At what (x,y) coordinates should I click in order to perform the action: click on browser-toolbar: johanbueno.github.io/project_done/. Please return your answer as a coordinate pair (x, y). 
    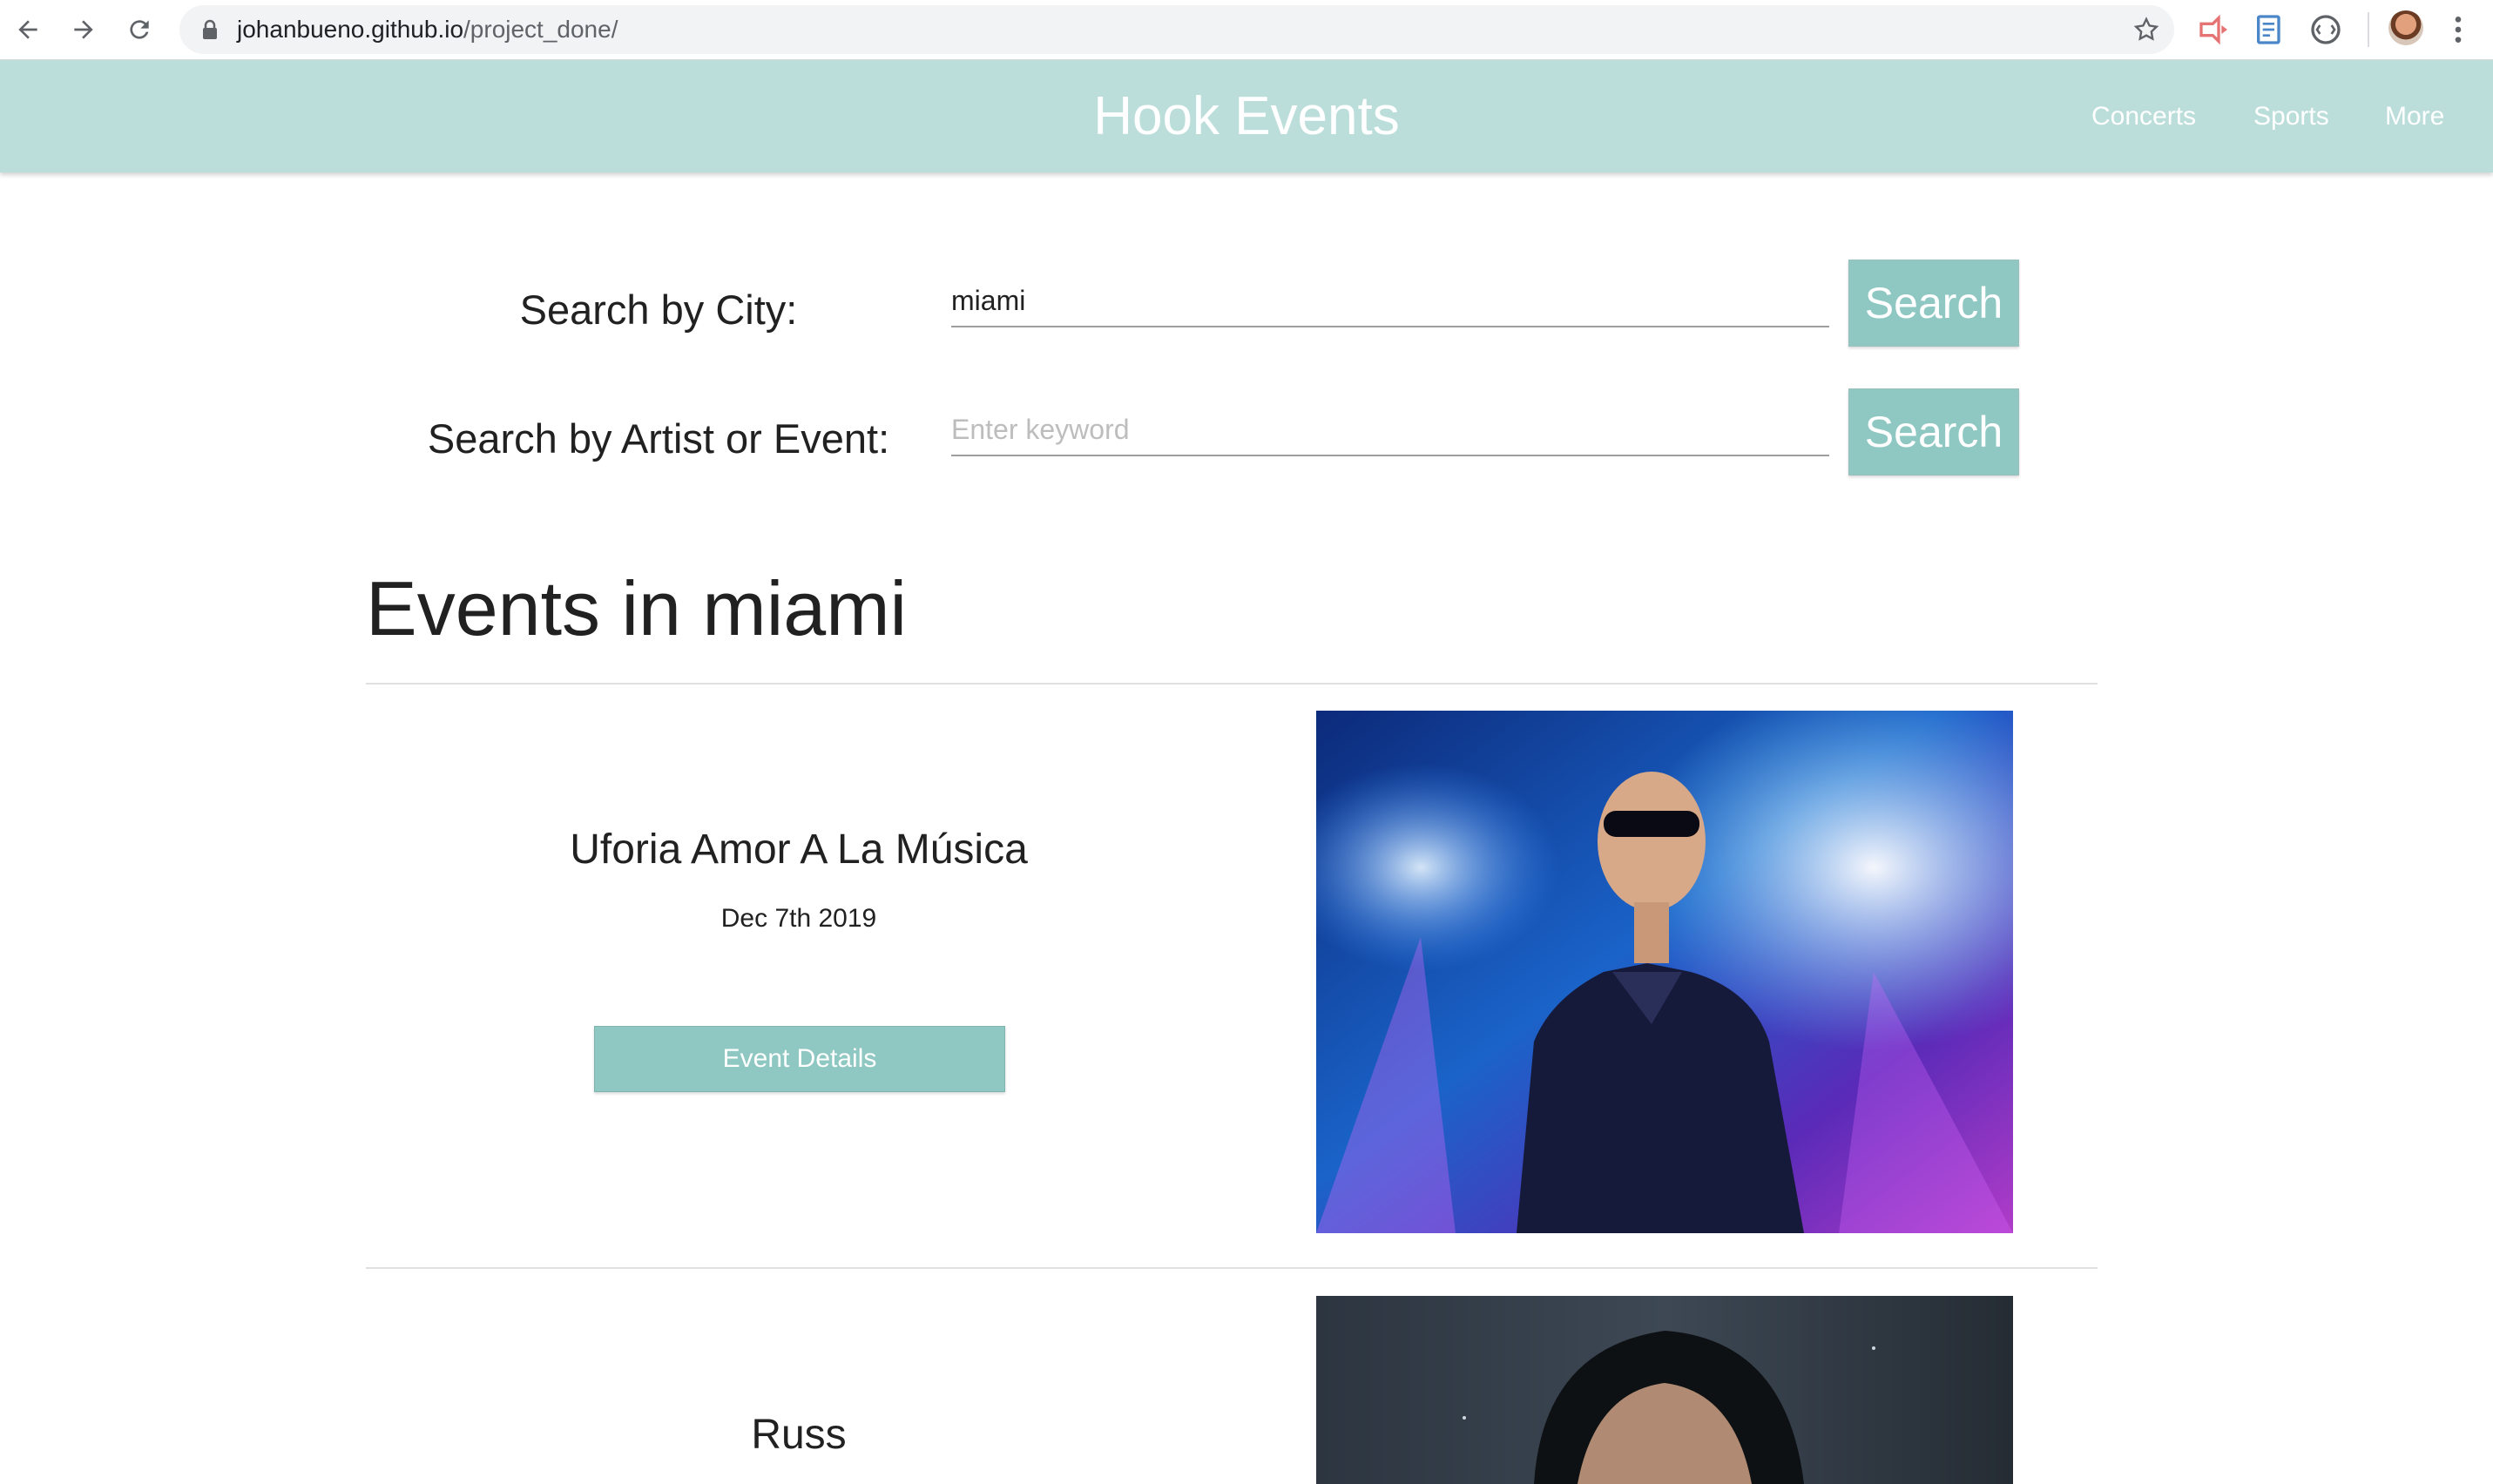
    Looking at the image, I should click on (1247, 30).